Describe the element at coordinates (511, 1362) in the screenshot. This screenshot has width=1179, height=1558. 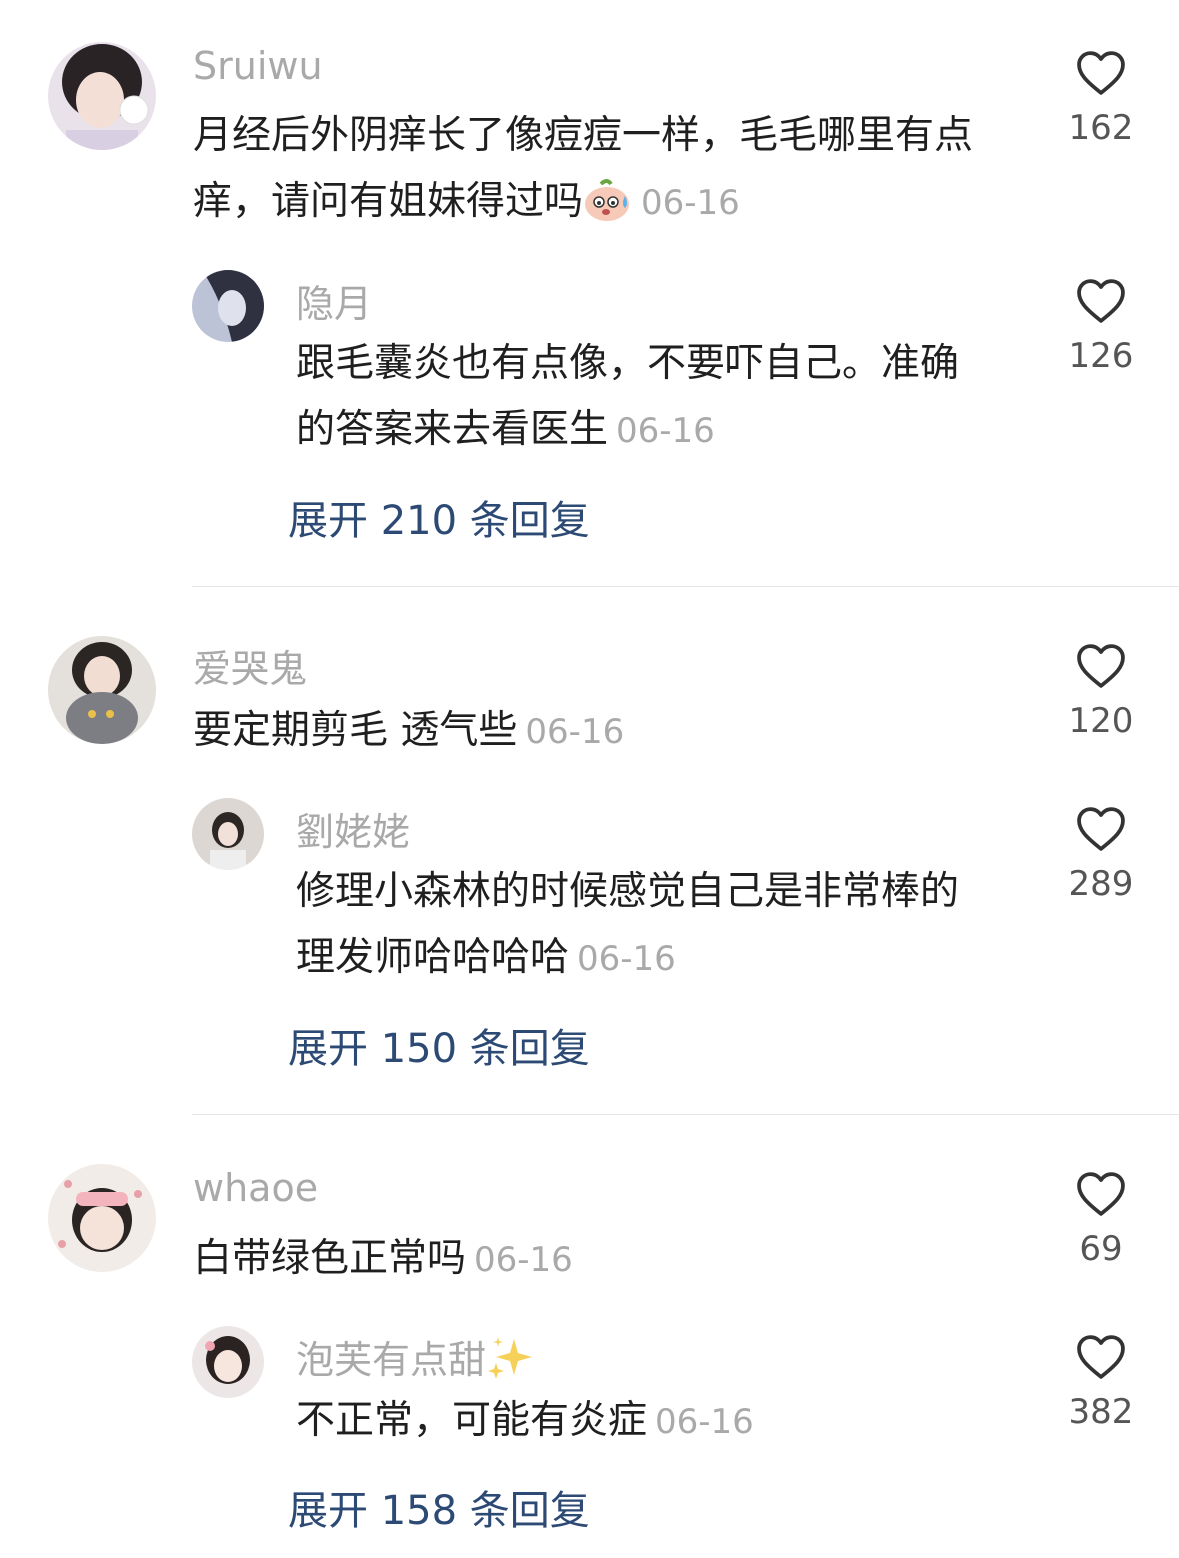
I see `sparkles-emoji` at that location.